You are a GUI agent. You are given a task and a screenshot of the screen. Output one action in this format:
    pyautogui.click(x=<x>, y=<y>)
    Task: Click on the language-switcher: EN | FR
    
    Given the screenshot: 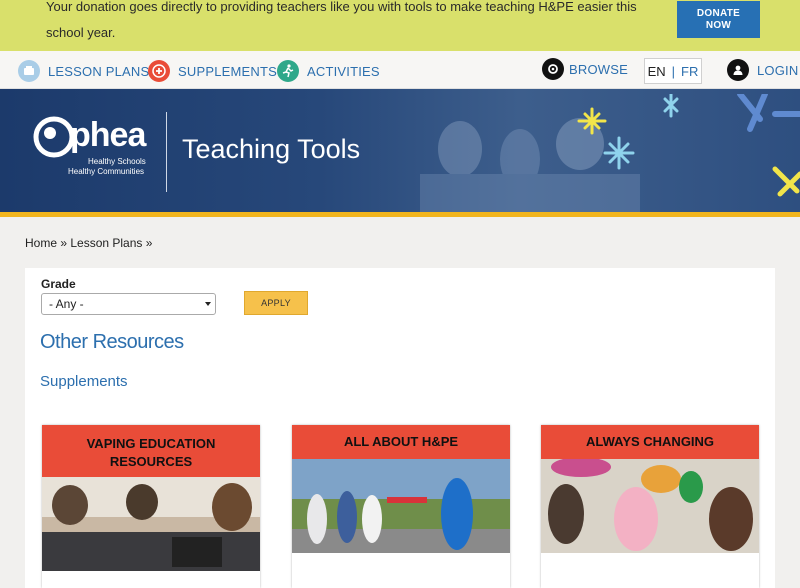 What is the action you would take?
    pyautogui.click(x=673, y=71)
    